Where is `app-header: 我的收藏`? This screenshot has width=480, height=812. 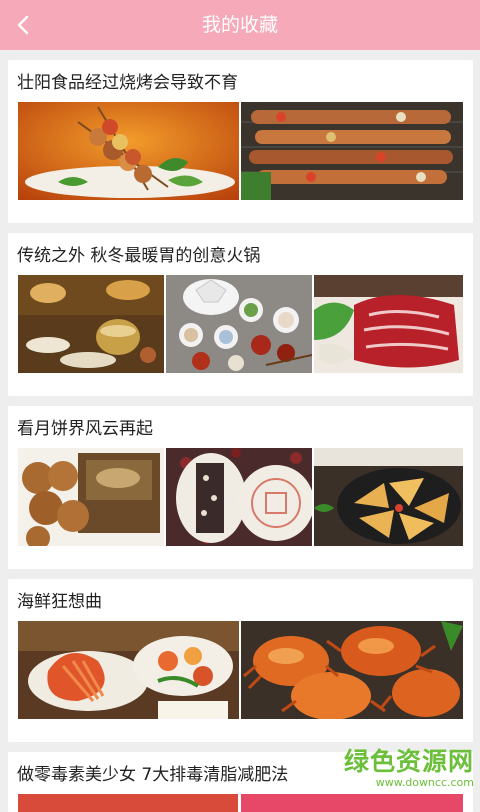 app-header: 我的收藏 is located at coordinates (240, 25).